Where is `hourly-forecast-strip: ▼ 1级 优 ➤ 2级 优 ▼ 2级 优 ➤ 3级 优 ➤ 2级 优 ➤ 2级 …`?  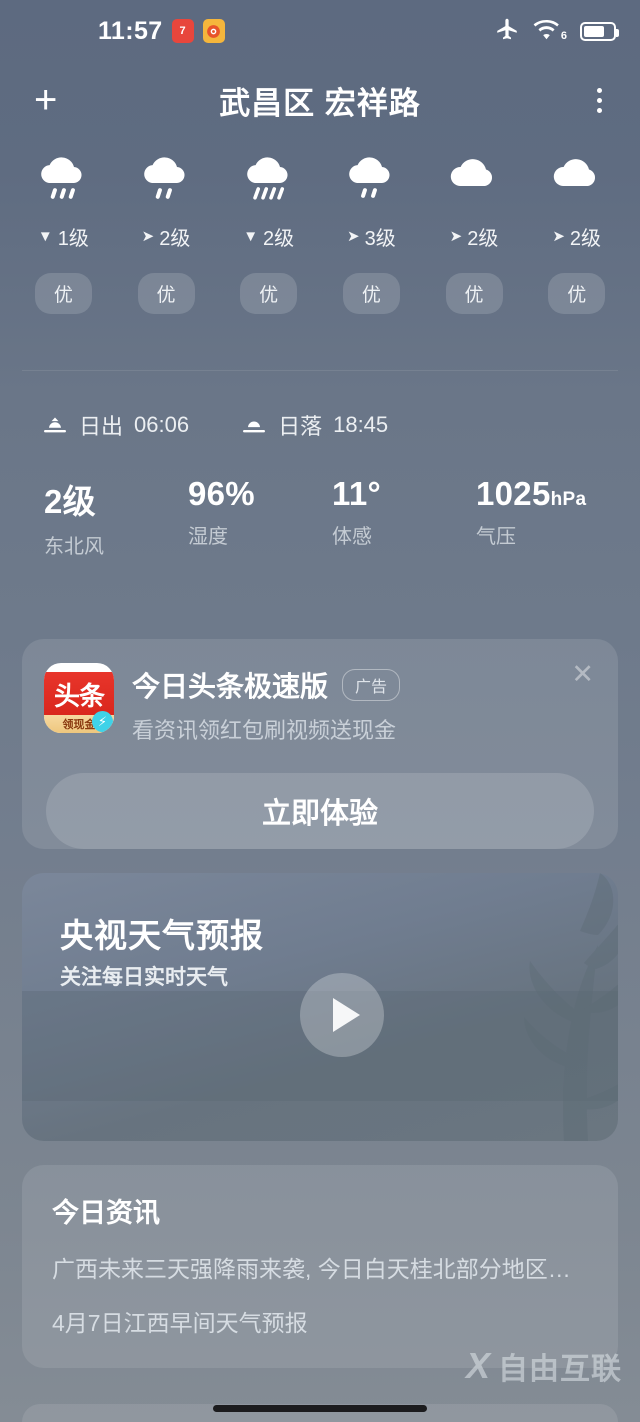 hourly-forecast-strip: ▼ 1级 优 ➤ 2级 优 ▼ 2级 优 ➤ 3级 优 ➤ 2级 优 ➤ 2级 … is located at coordinates (320, 226).